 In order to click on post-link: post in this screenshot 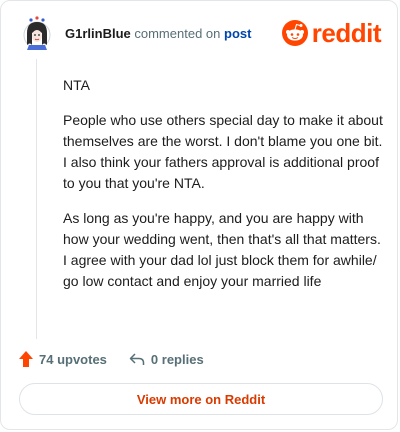, I will do `click(237, 33)`.